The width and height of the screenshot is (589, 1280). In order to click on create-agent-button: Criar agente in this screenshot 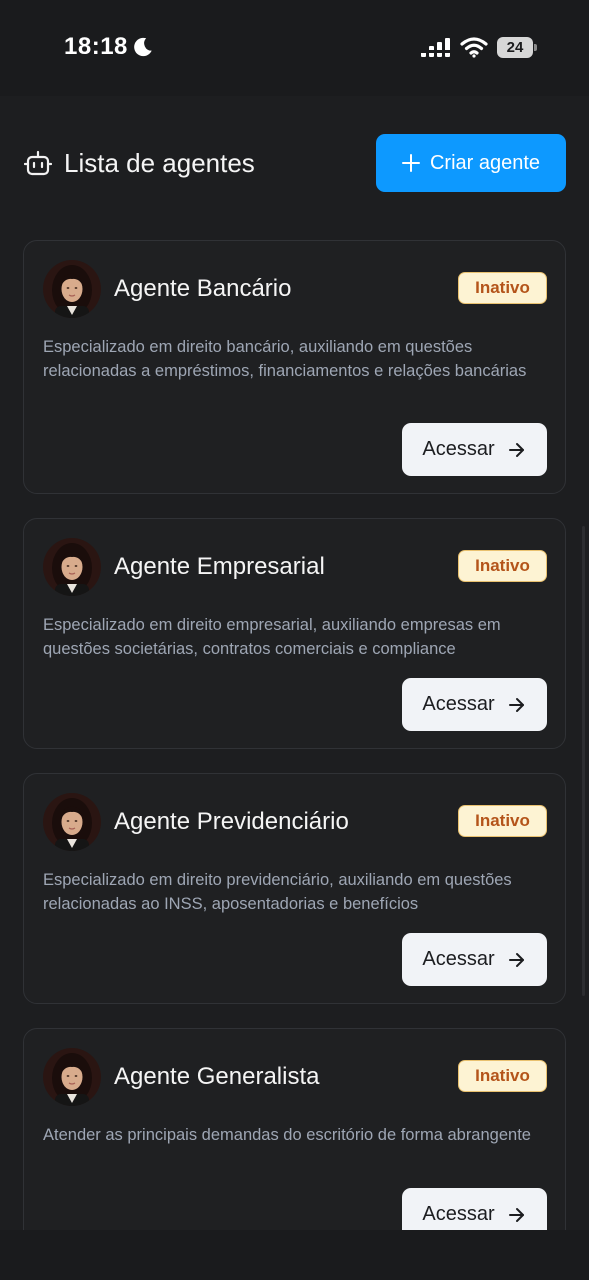, I will do `click(471, 163)`.